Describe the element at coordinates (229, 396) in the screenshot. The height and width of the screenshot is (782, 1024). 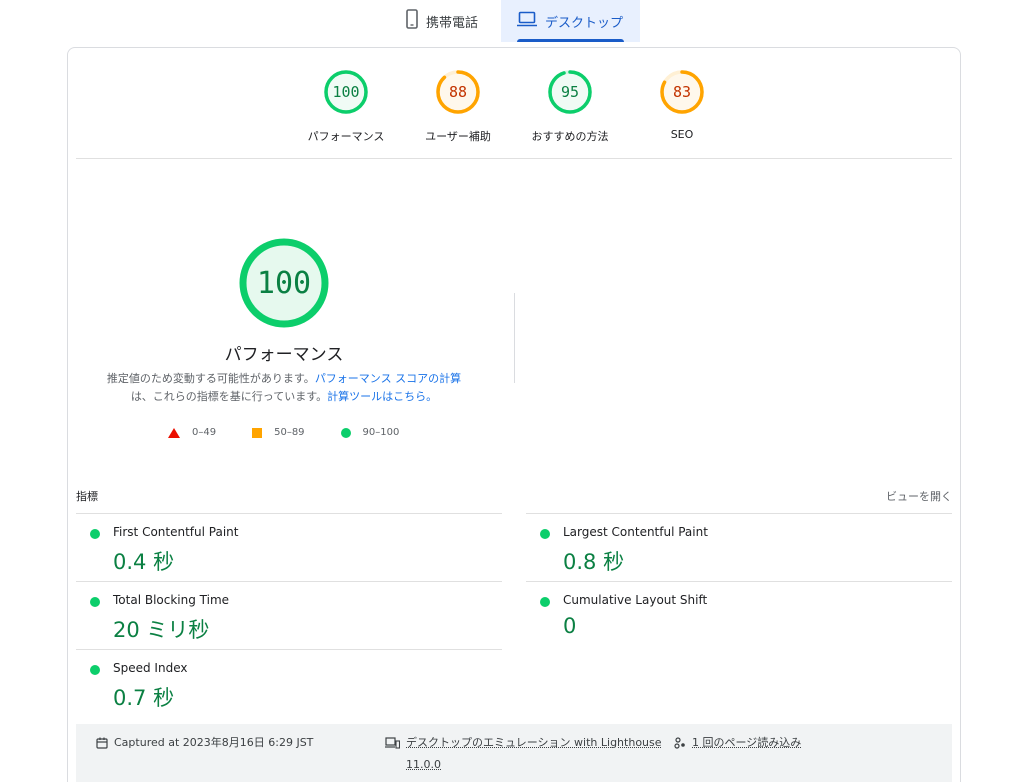
I see `performance-desc-text-2: は、これらの指標を基に行っています。` at that location.